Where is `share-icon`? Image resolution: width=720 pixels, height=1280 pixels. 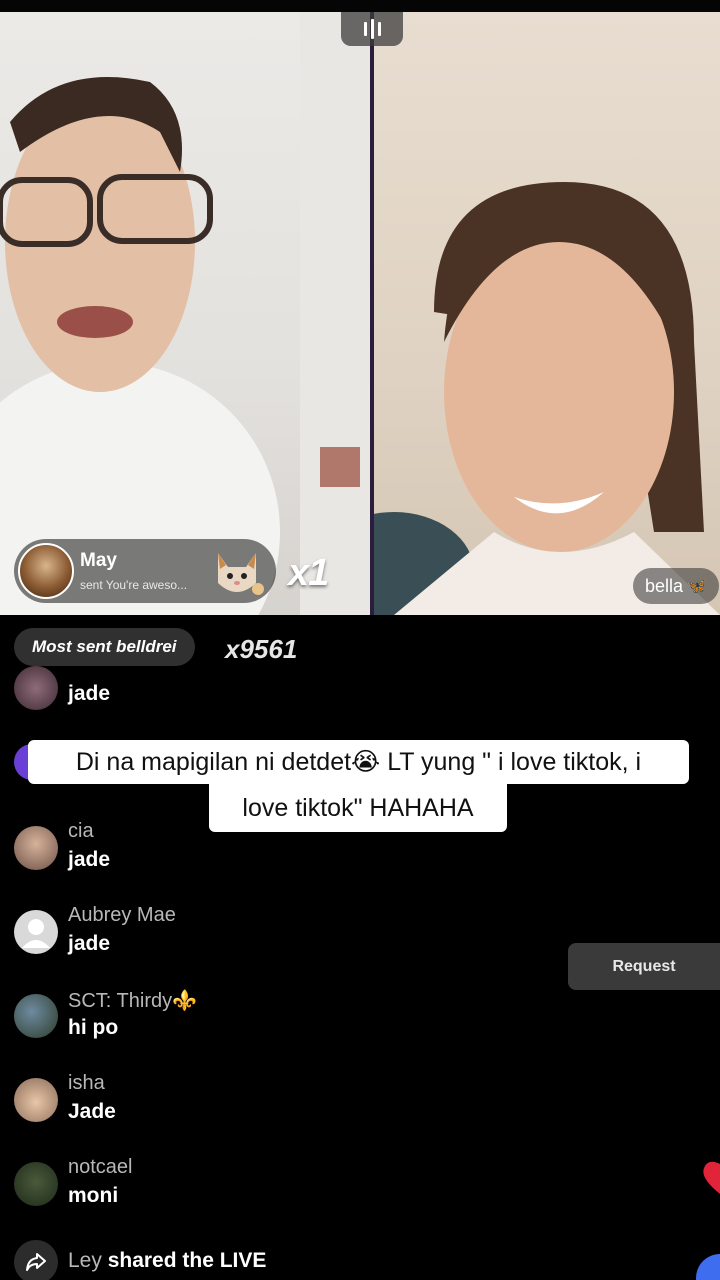
share-icon is located at coordinates (36, 1260).